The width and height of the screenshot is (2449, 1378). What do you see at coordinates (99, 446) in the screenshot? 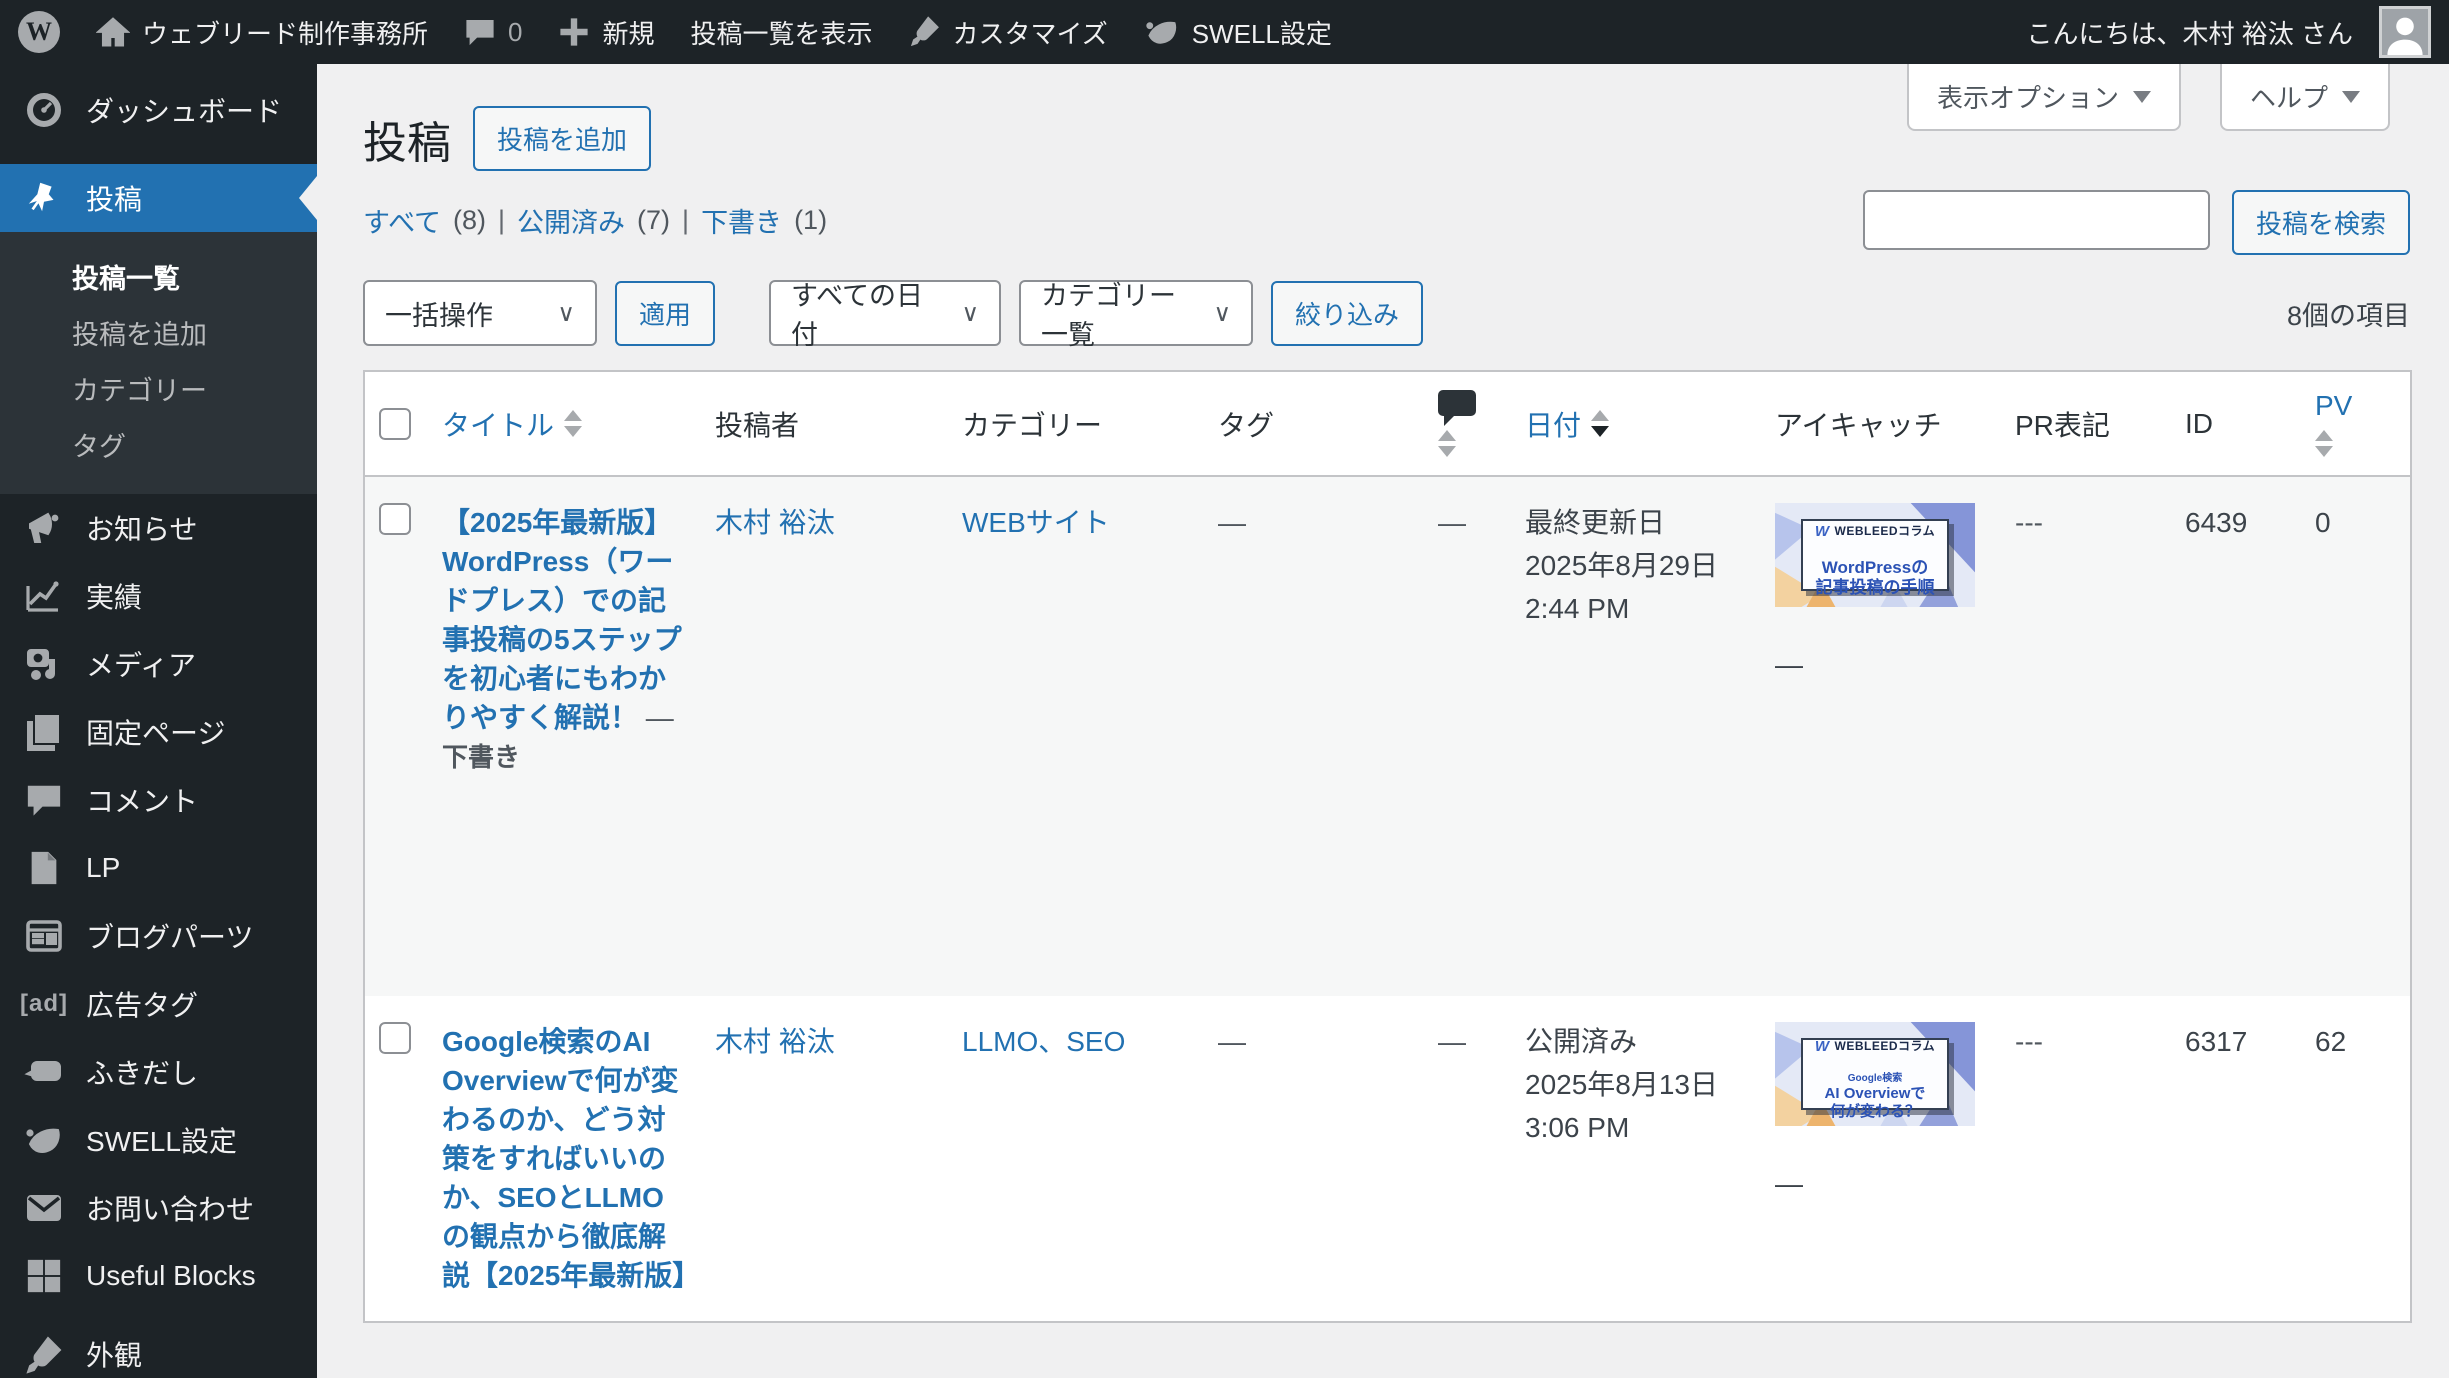
I see `submenu-label: タグ` at bounding box center [99, 446].